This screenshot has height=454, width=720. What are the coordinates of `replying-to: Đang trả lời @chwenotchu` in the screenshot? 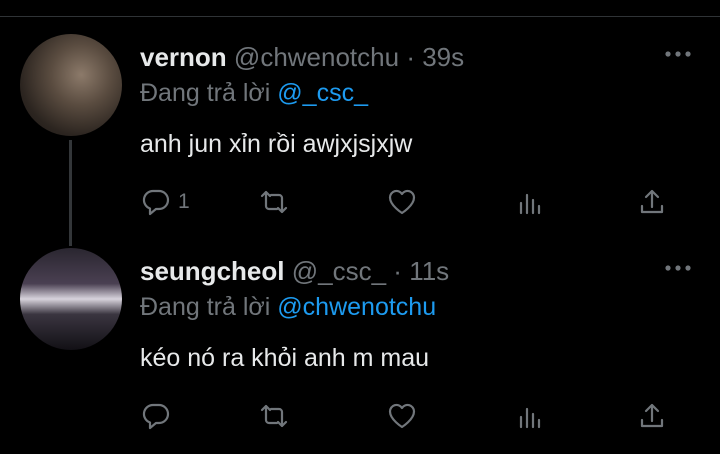 It's located at (288, 307).